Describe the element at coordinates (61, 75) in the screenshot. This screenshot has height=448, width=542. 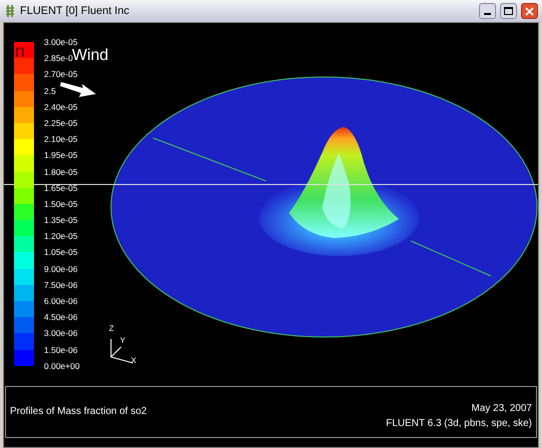
I see `legend-label: 2.70e-05` at that location.